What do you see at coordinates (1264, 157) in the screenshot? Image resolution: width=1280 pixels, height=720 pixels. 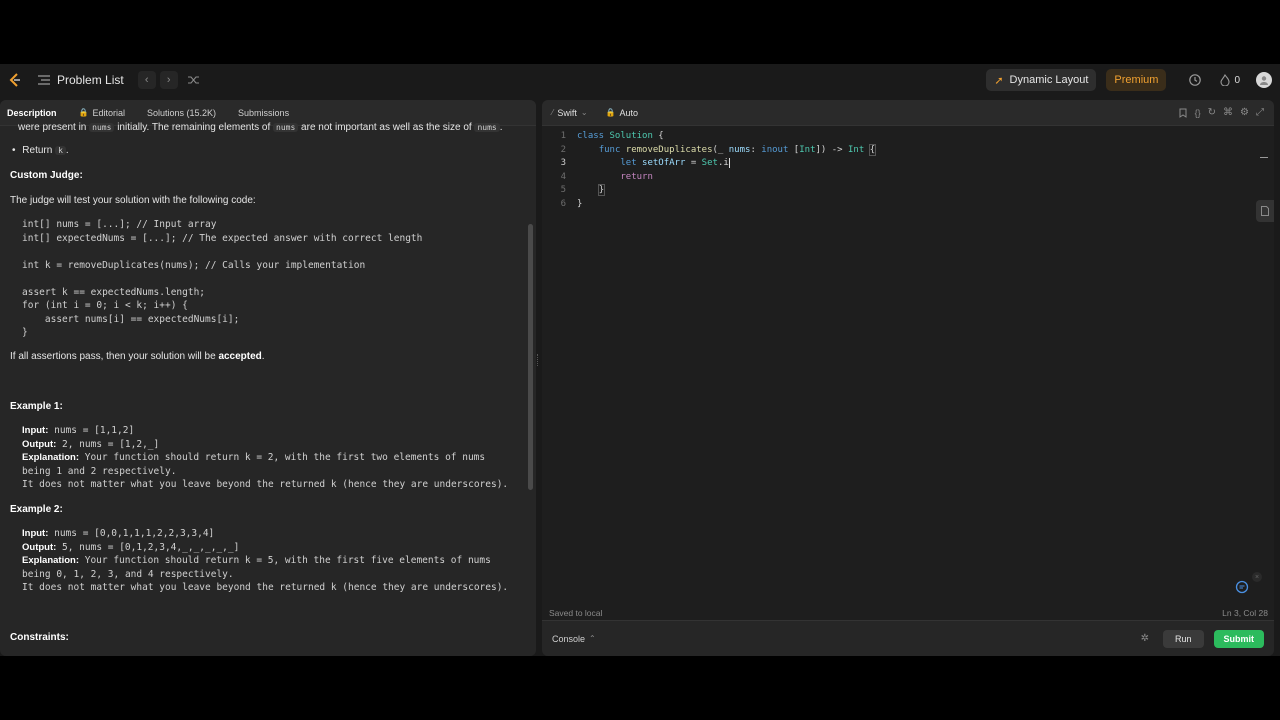 I see `editor-minimap-marker` at bounding box center [1264, 157].